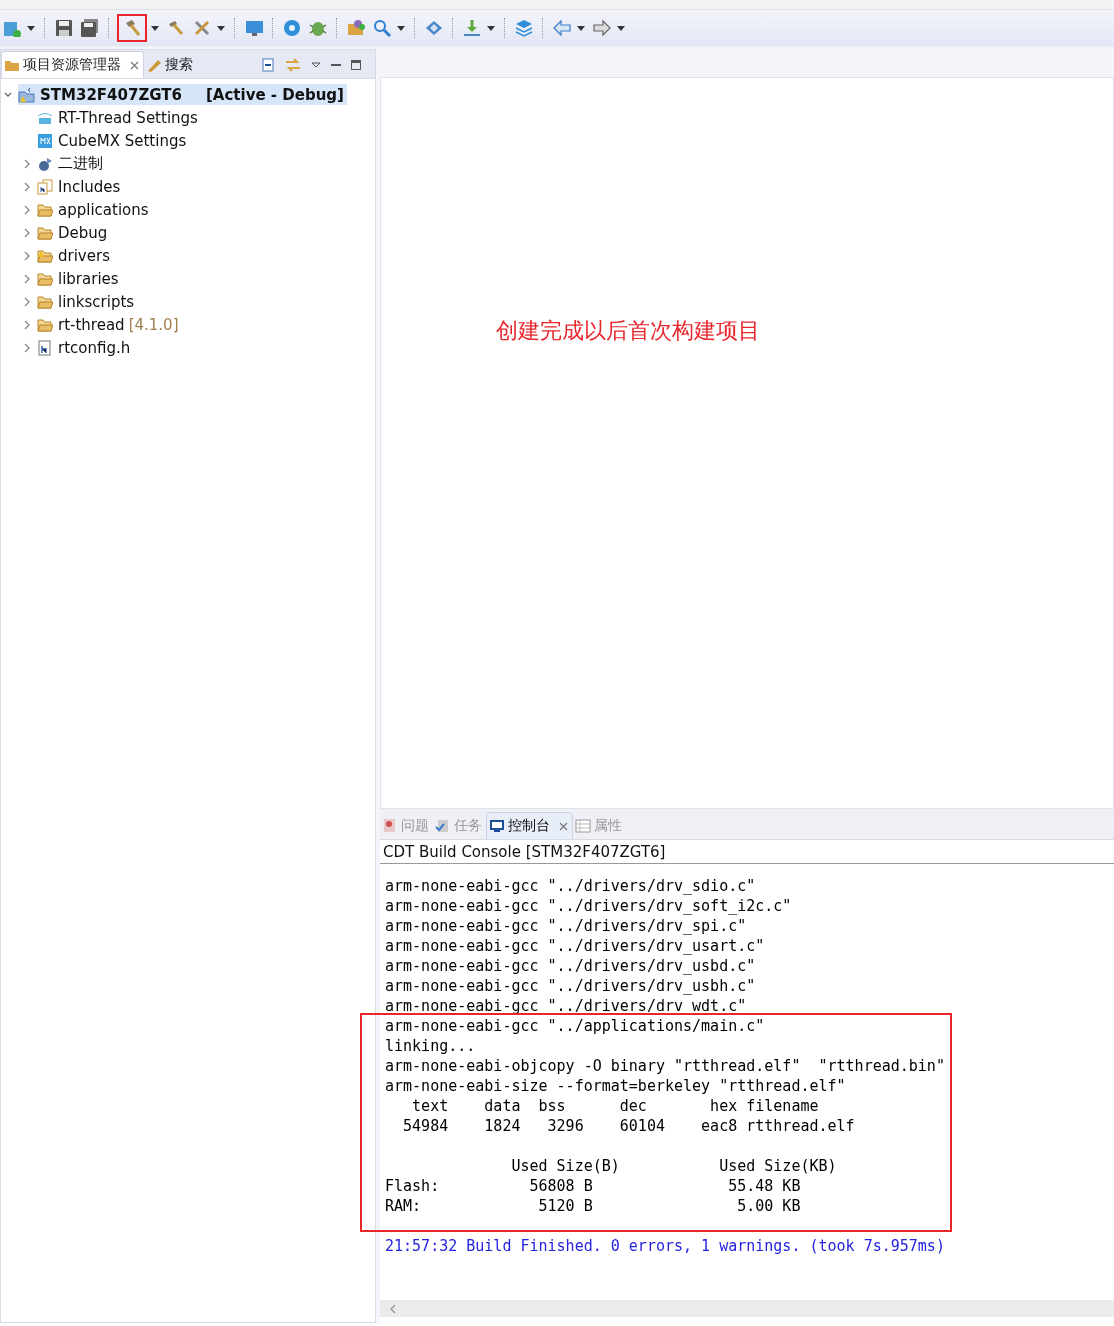  Describe the element at coordinates (170, 65) in the screenshot. I see `tab: 搜索` at that location.